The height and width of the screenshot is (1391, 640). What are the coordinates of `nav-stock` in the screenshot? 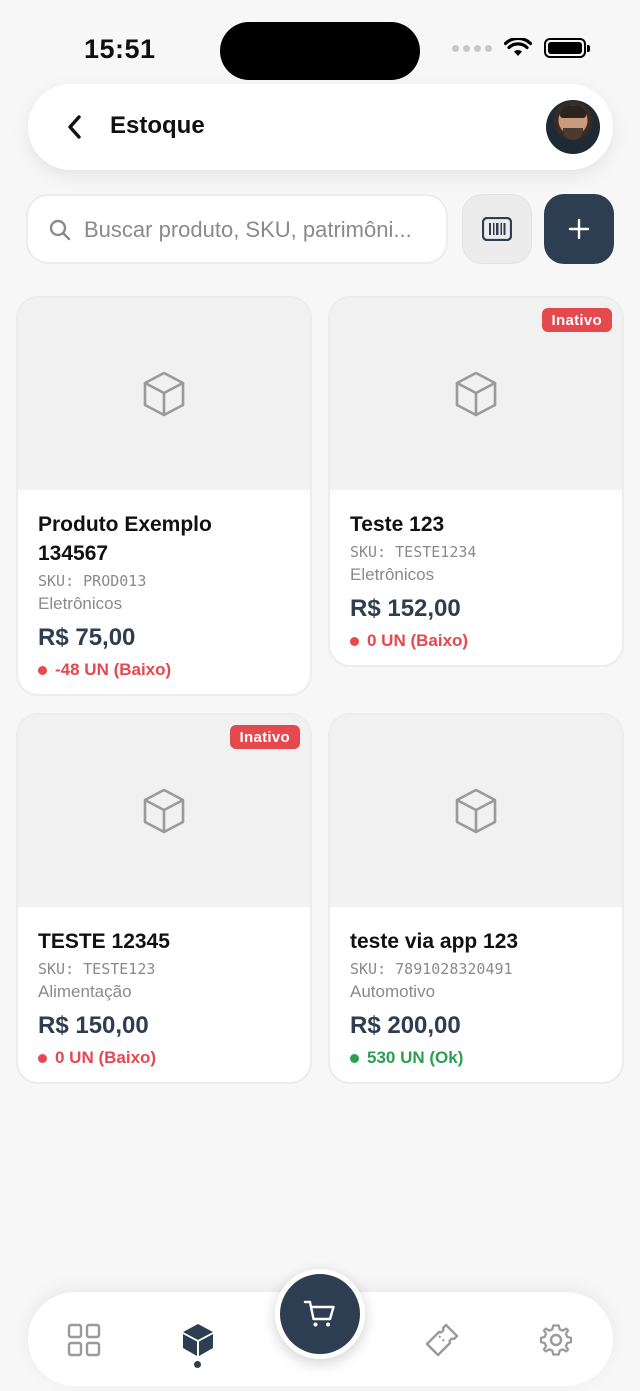 It's located at (198, 1340).